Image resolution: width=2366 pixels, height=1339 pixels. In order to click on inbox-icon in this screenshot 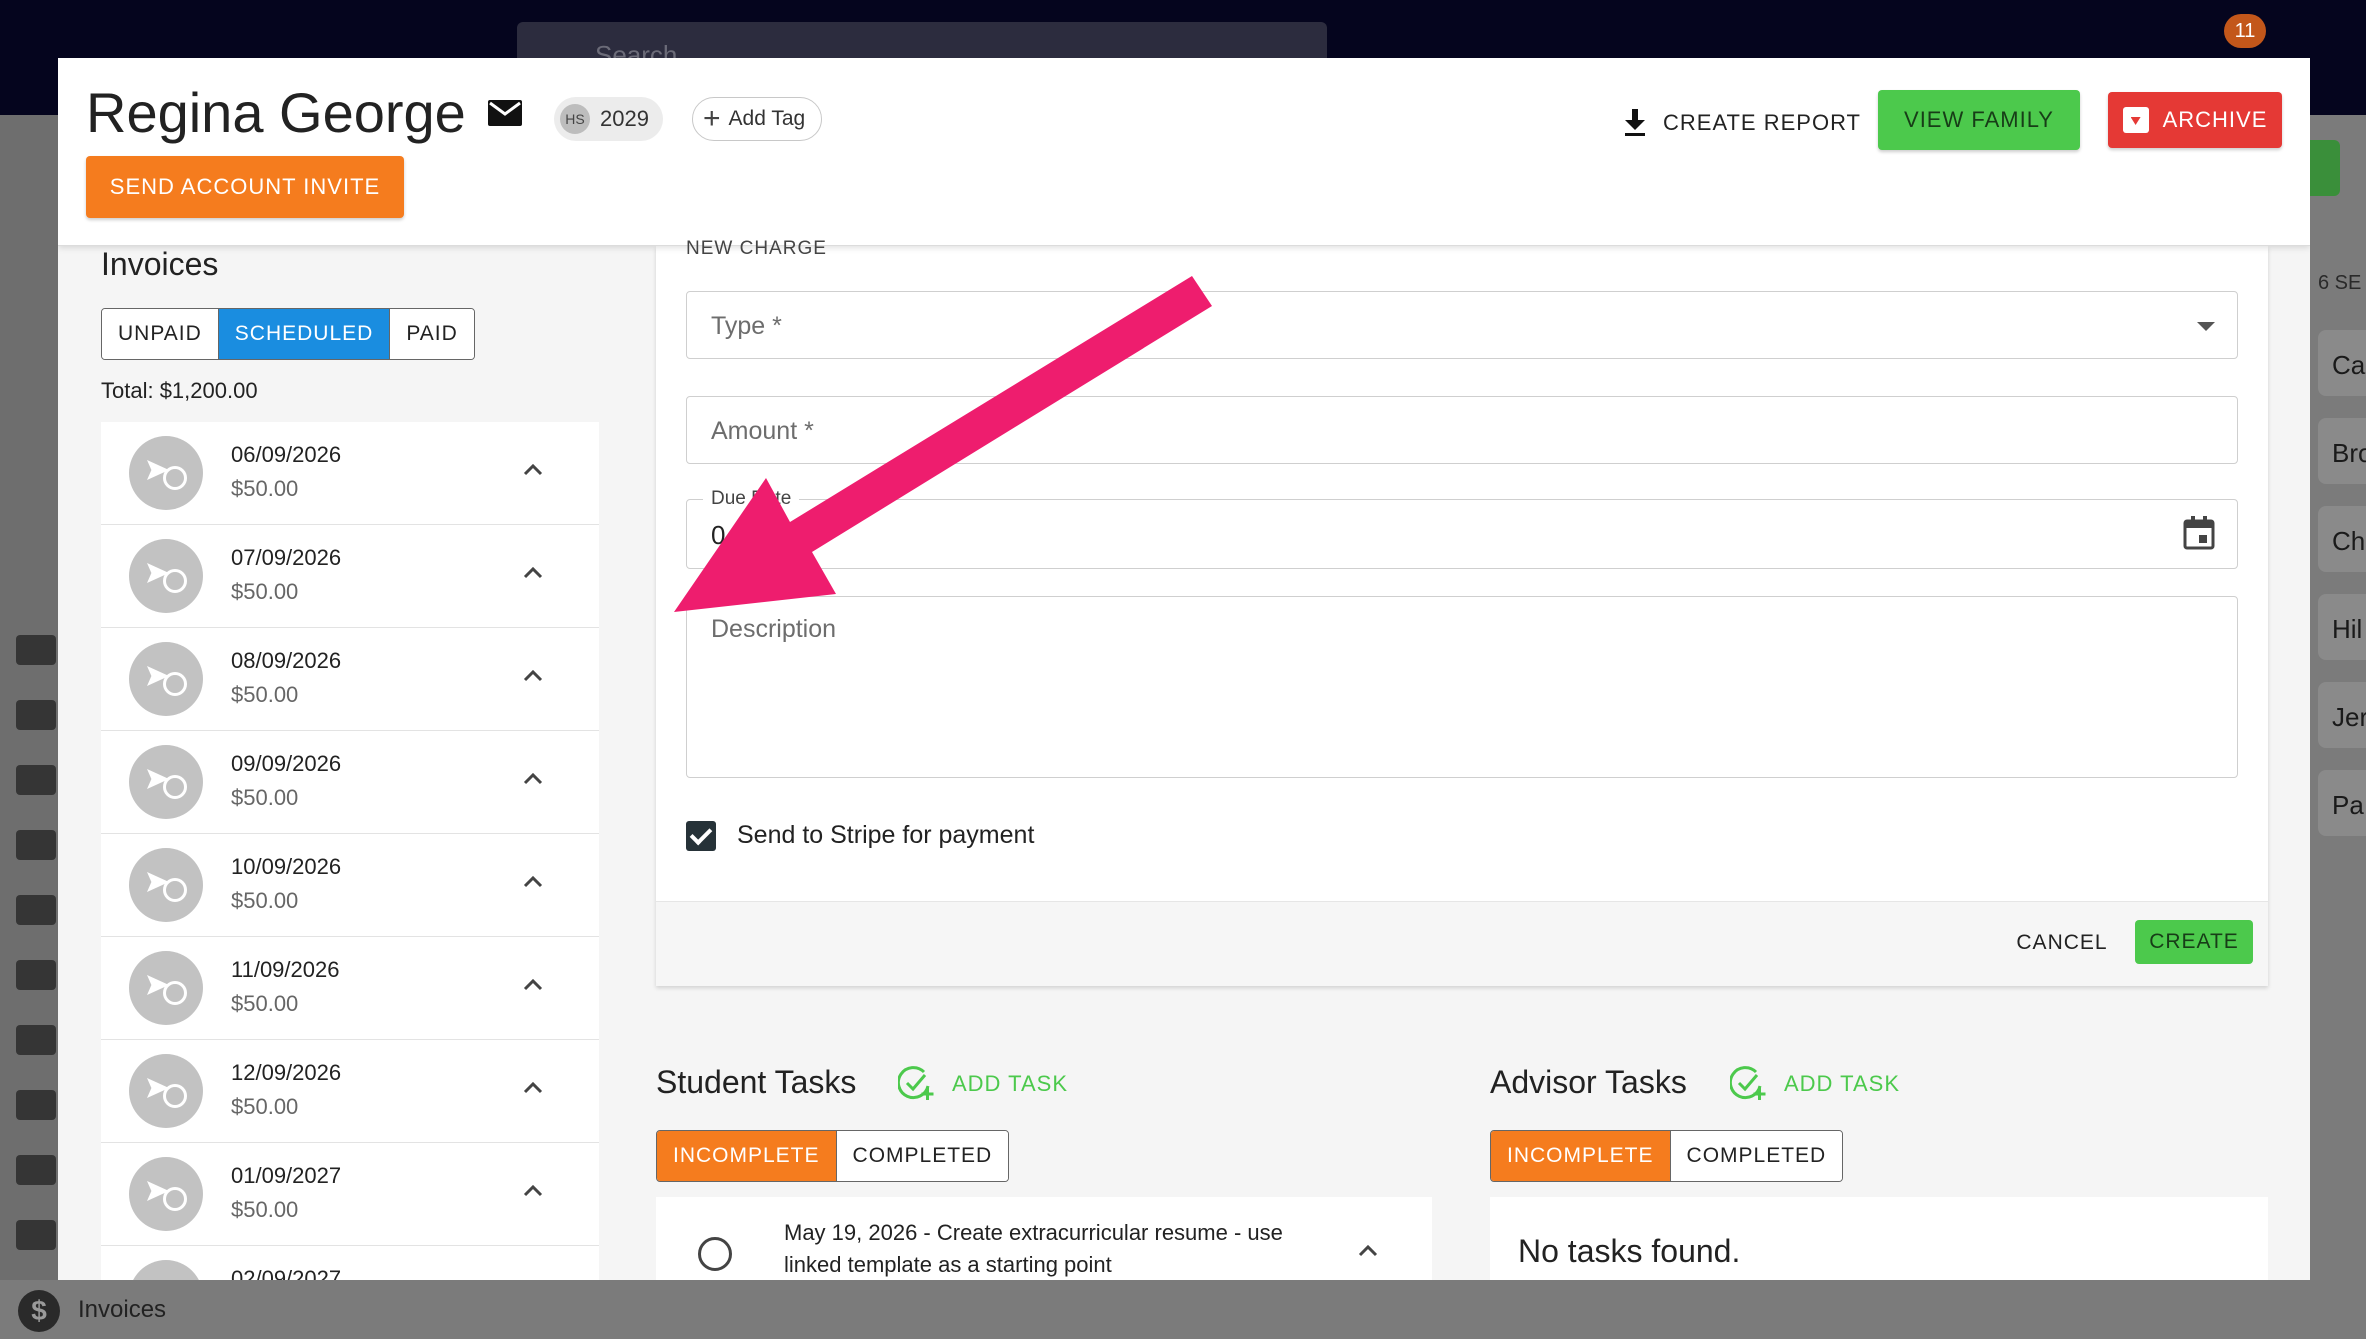, I will do `click(36, 975)`.